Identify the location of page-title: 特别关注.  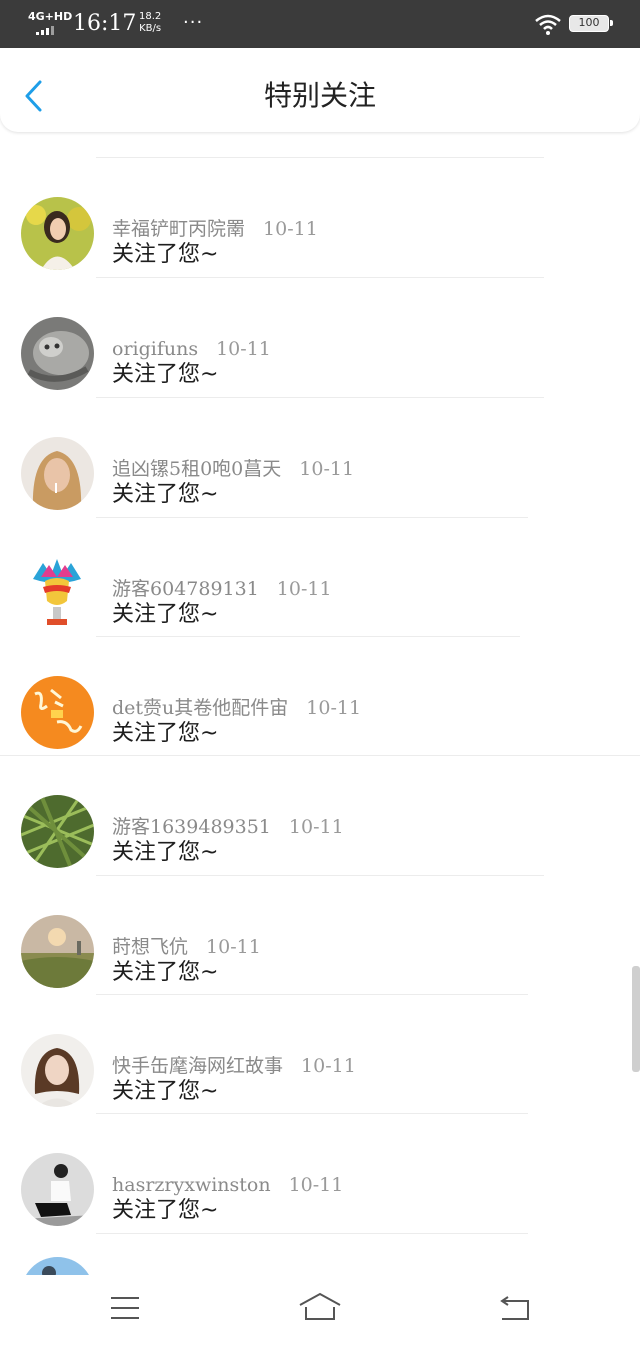
(319, 95).